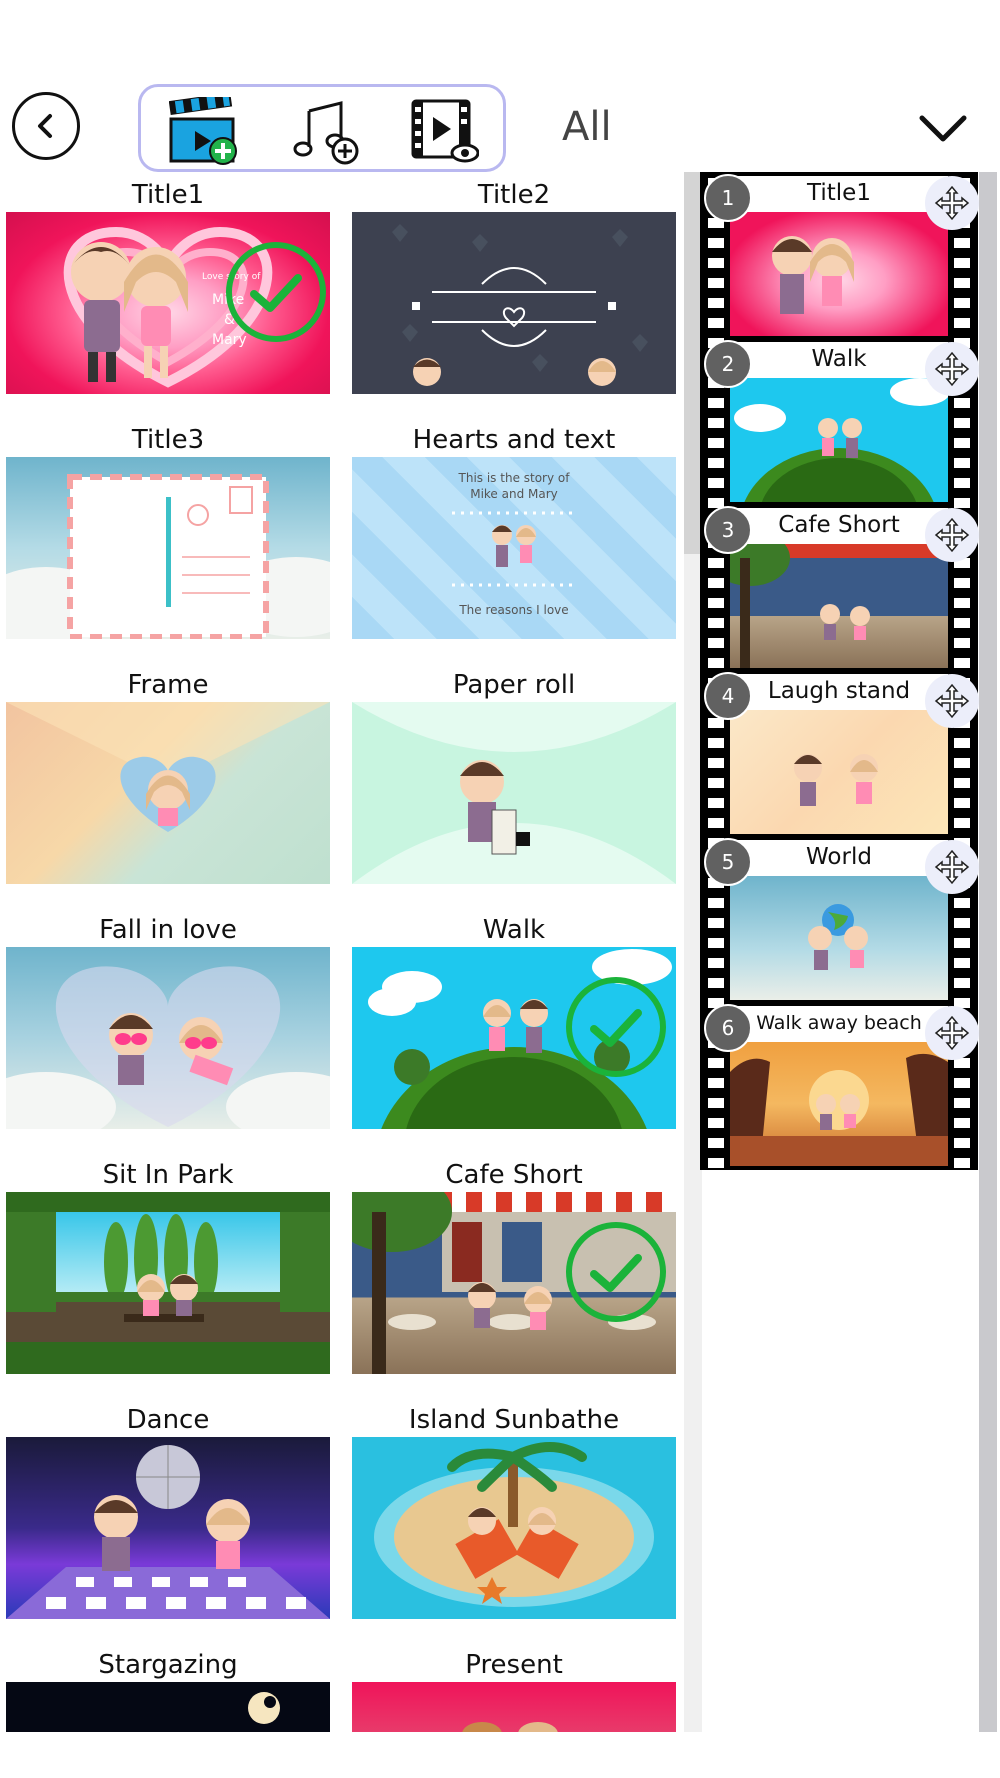 This screenshot has height=1778, width=1000. I want to click on timeline-item: Walk away beach, so click(839, 1086).